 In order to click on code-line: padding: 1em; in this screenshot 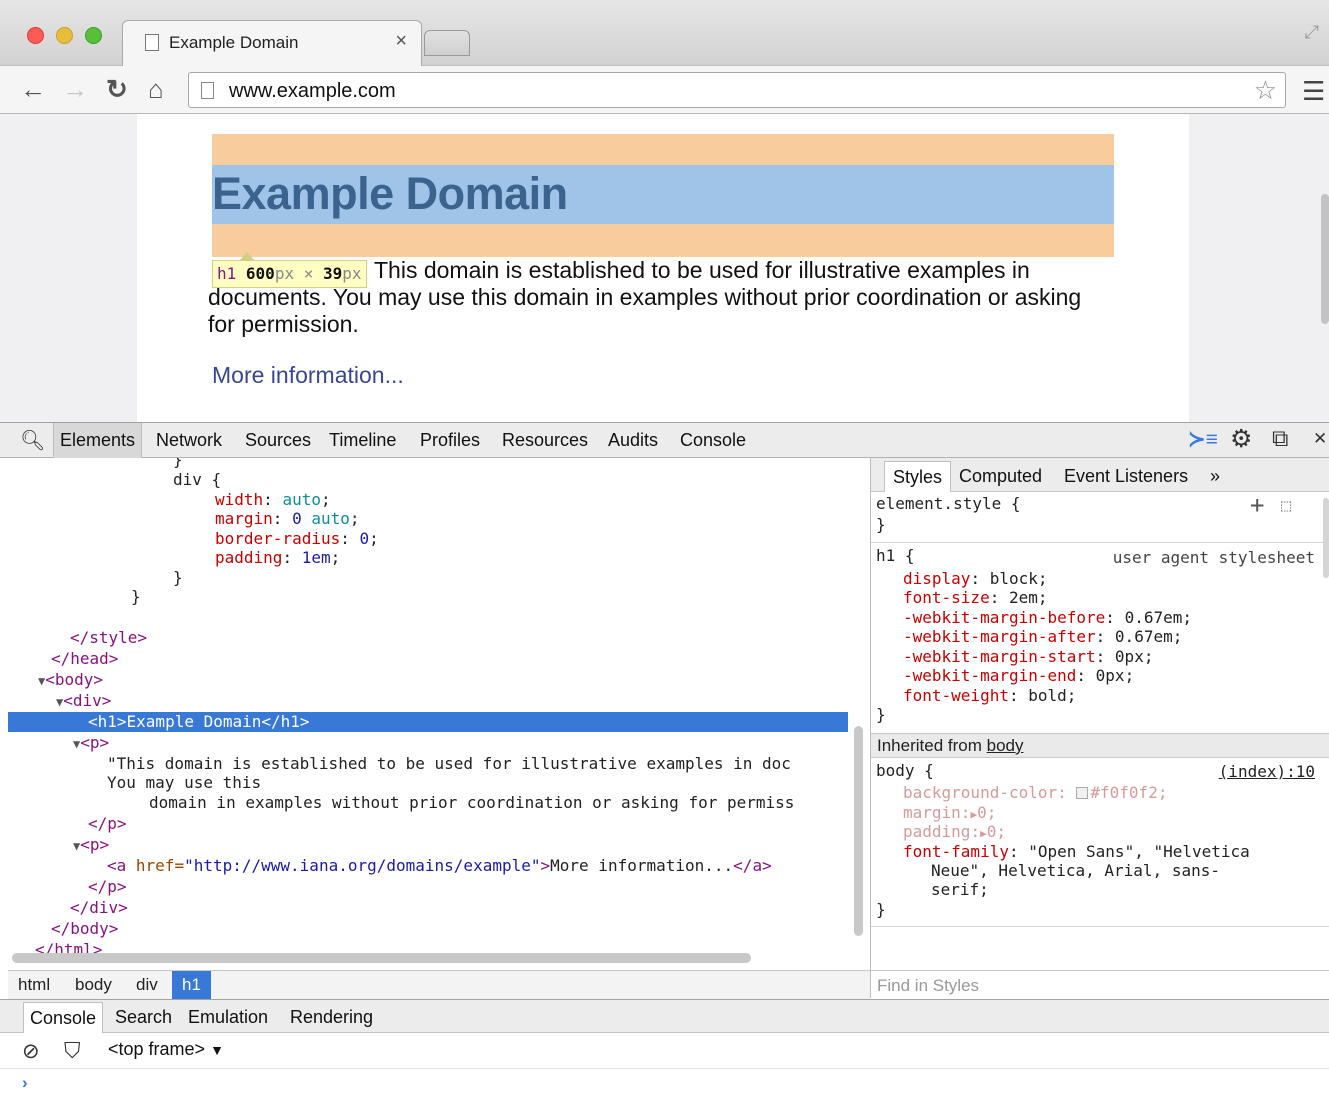, I will do `click(428, 558)`.